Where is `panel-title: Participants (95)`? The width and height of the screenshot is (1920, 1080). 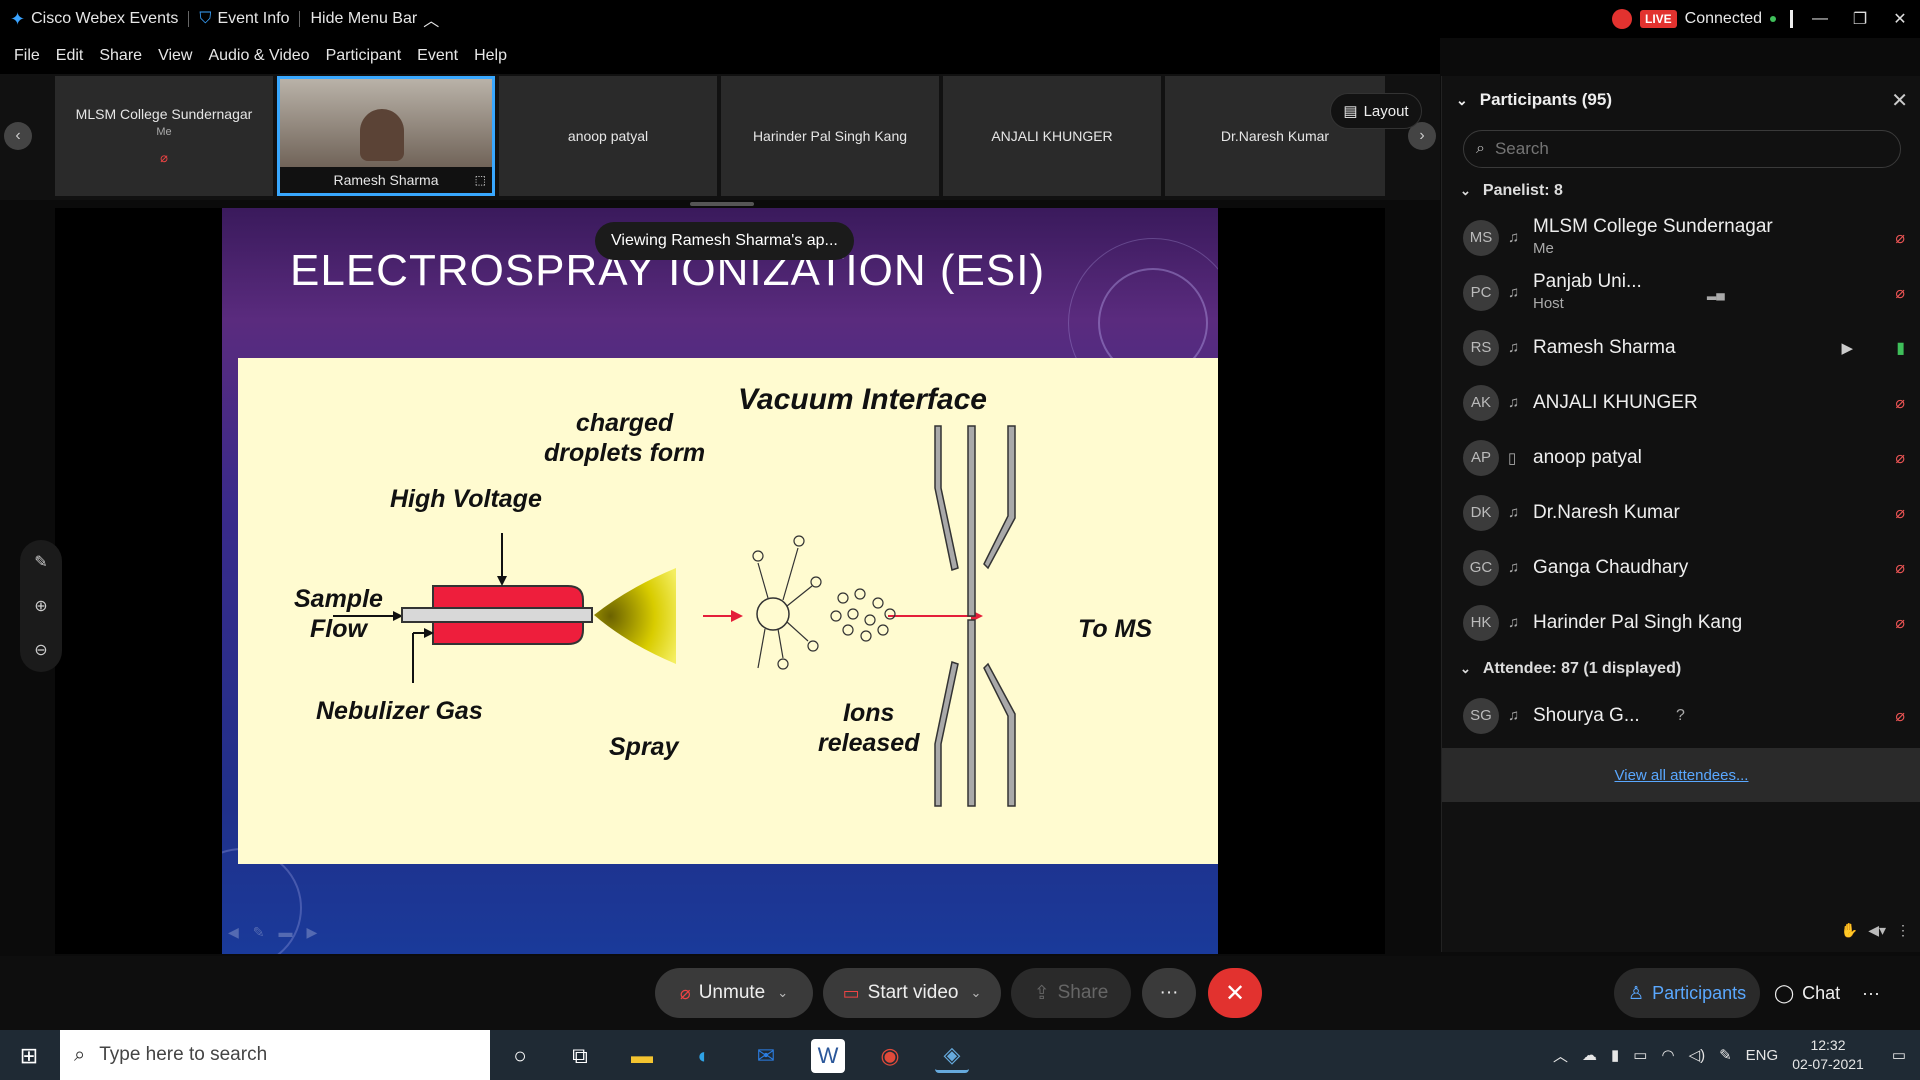 panel-title: Participants (95) is located at coordinates (1545, 99).